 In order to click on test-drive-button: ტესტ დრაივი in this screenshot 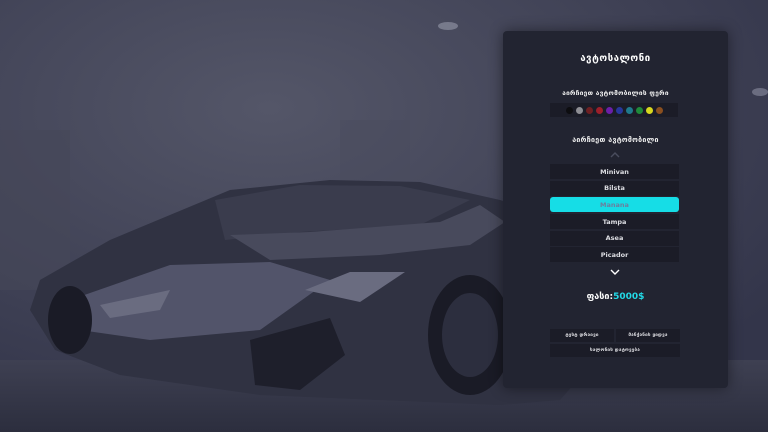, I will do `click(582, 335)`.